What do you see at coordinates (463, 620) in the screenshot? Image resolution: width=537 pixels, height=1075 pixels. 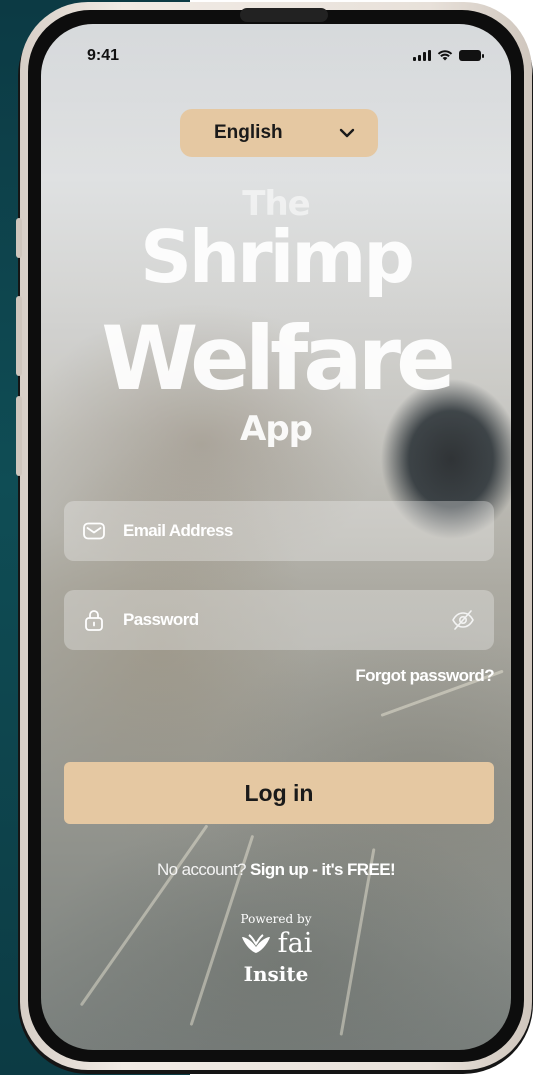 I see `eye-off-icon` at bounding box center [463, 620].